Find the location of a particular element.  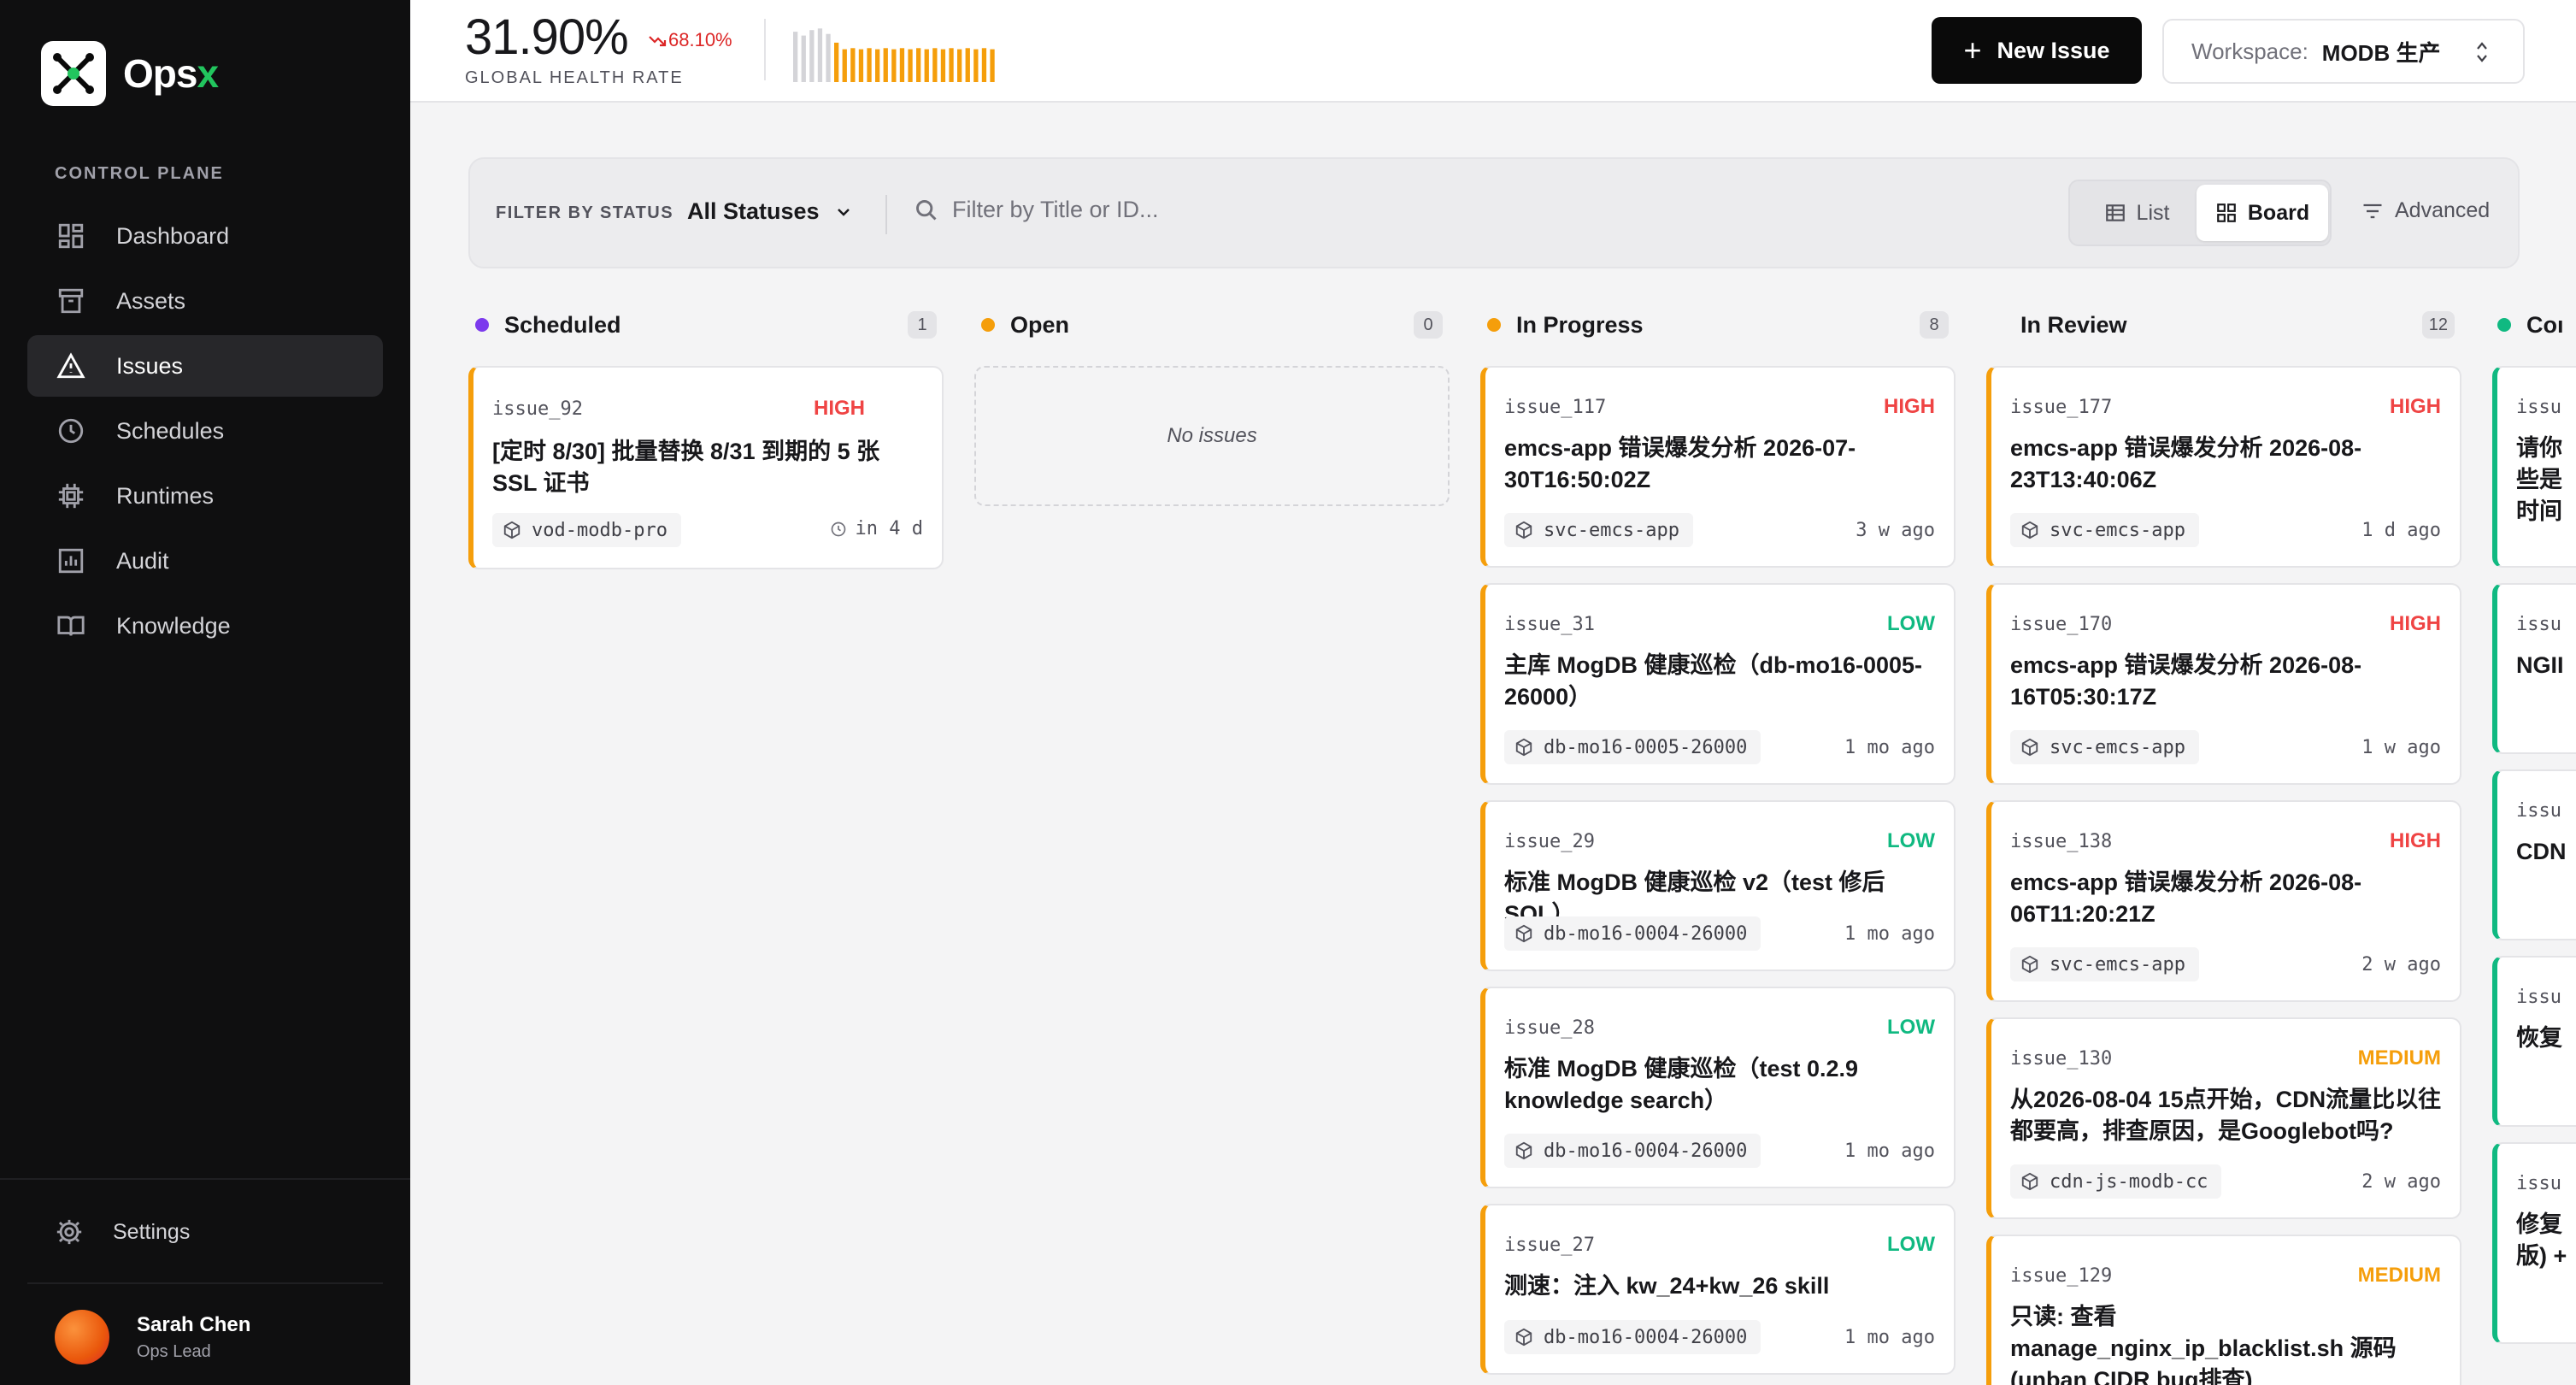

sidebar-item-label: Issues is located at coordinates (150, 365).